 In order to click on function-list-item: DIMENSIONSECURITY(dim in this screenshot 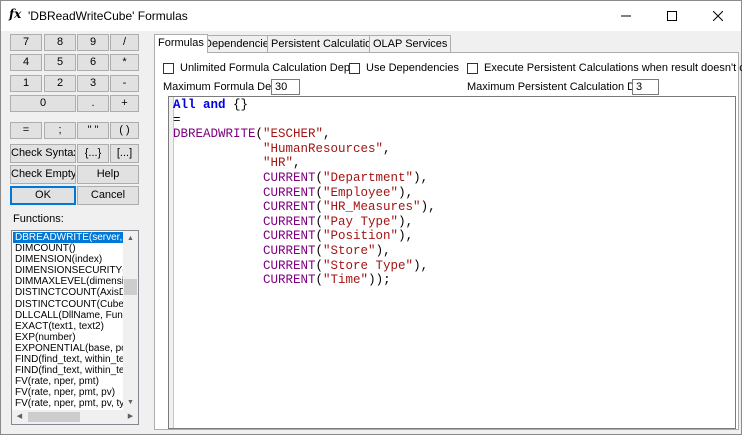, I will do `click(68, 270)`.